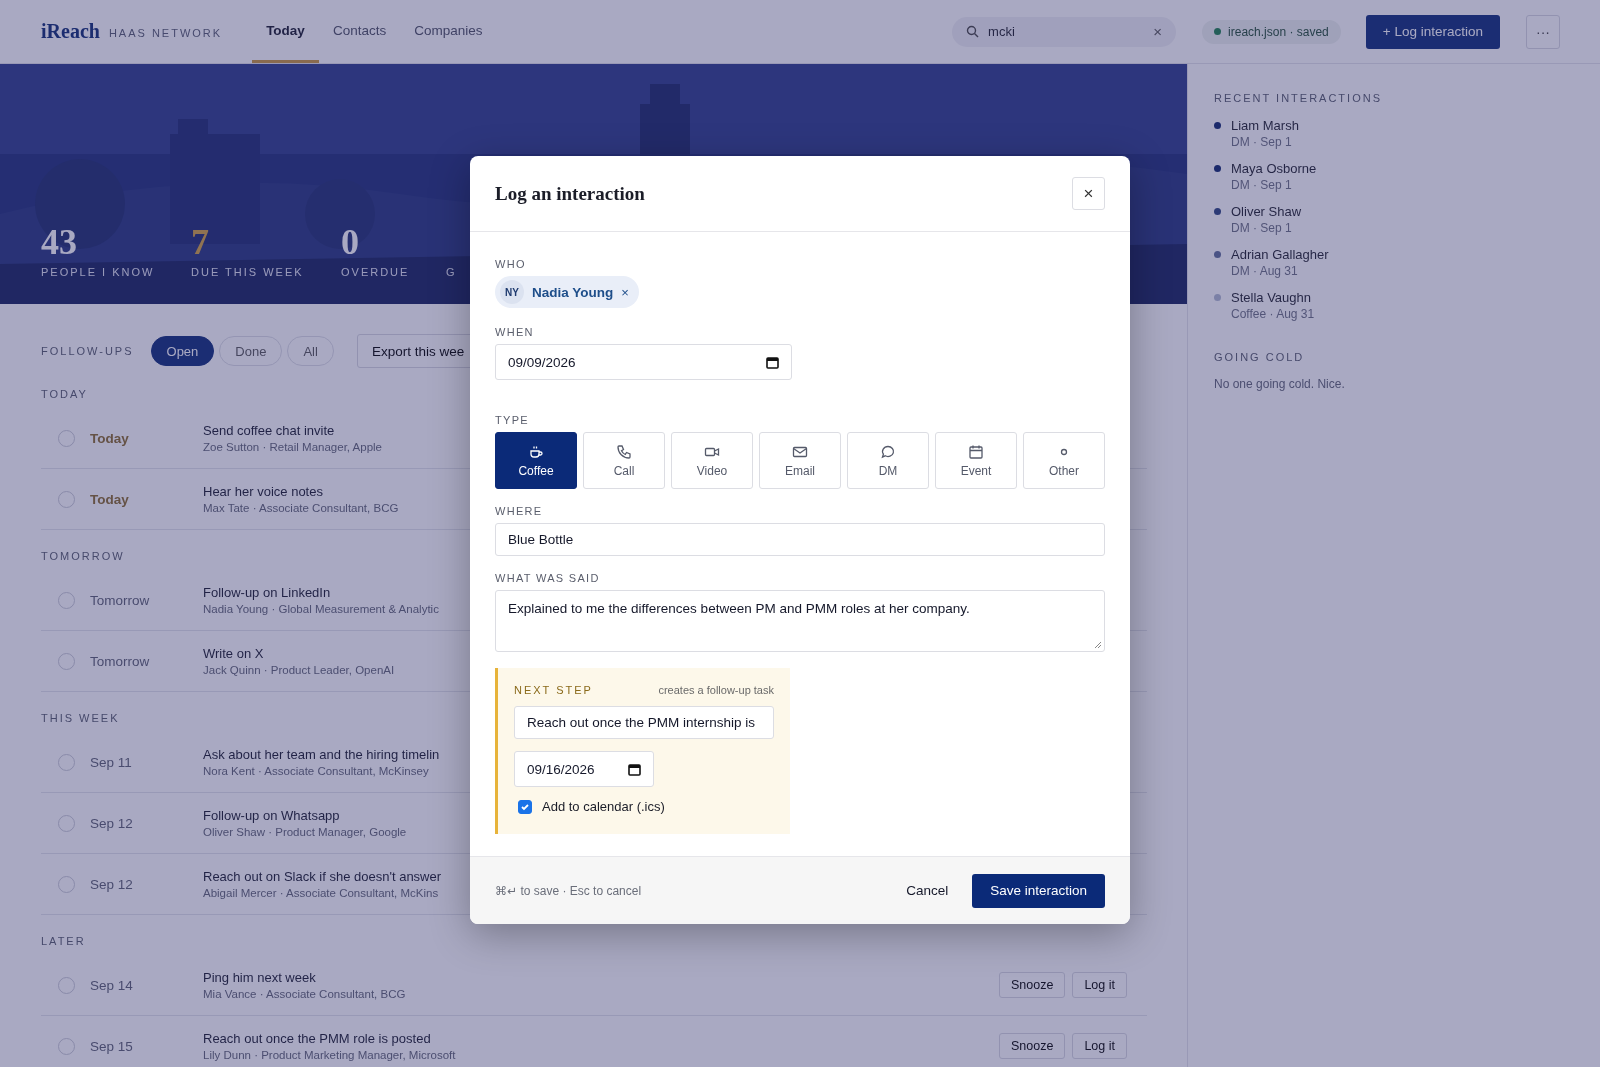  Describe the element at coordinates (304, 994) in the screenshot. I see `task-contact: Mia Vance · Associate Consultant, BCG` at that location.